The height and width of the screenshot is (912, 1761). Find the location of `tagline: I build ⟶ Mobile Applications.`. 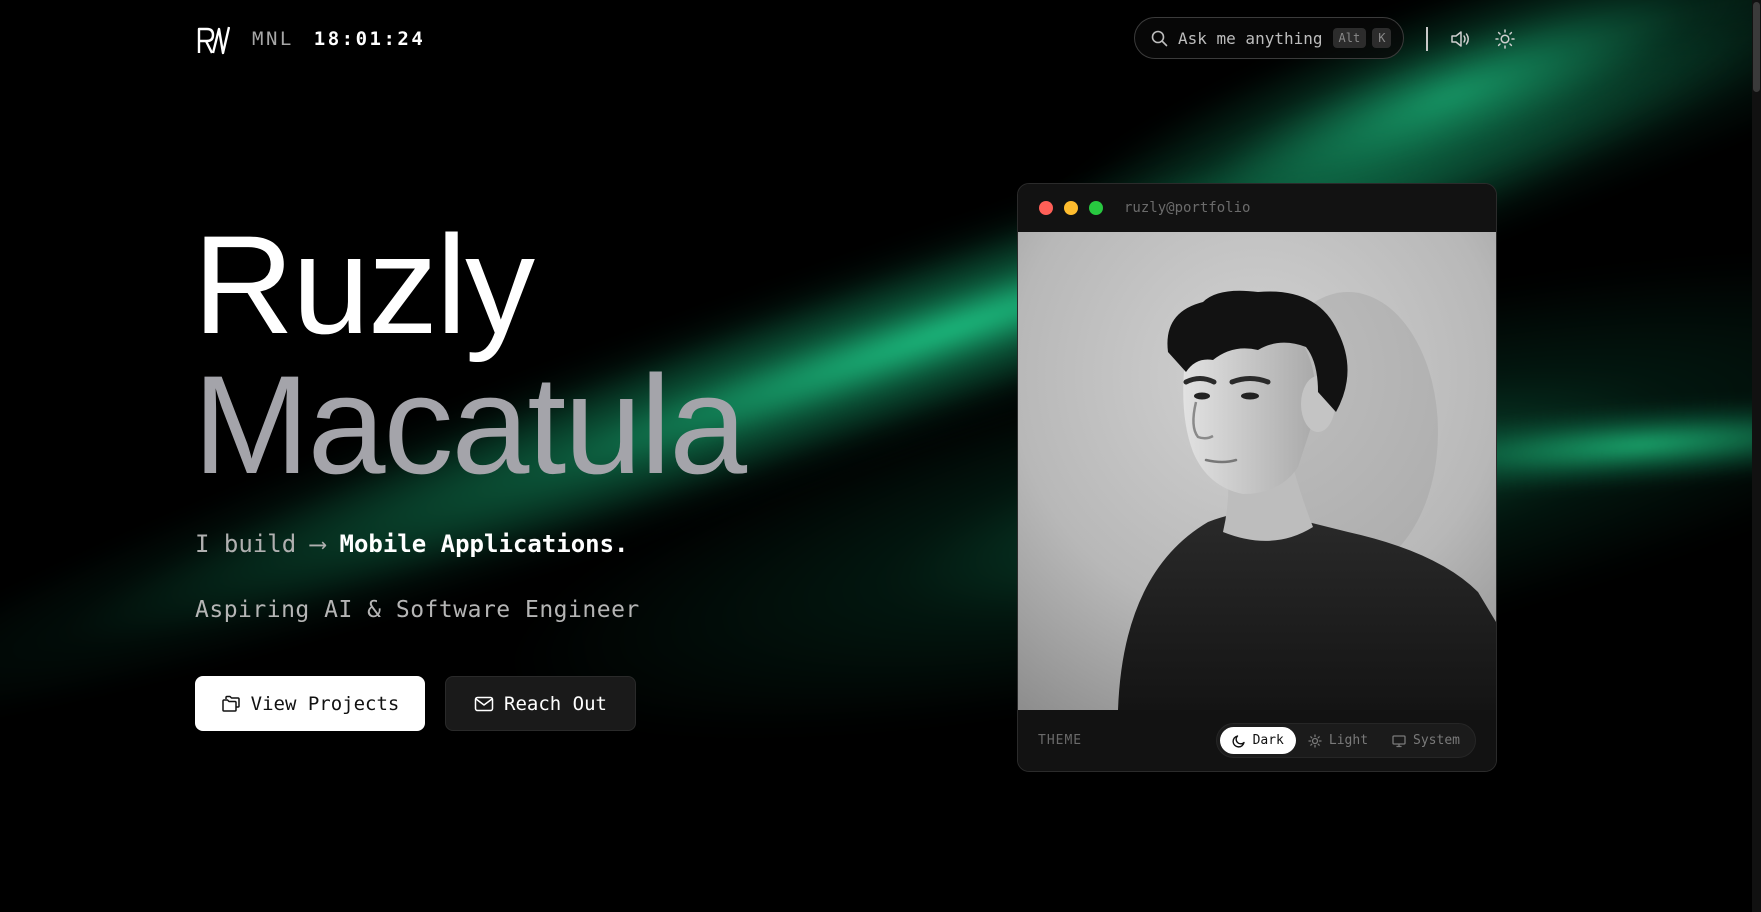

tagline: I build ⟶ Mobile Applications. is located at coordinates (411, 544).